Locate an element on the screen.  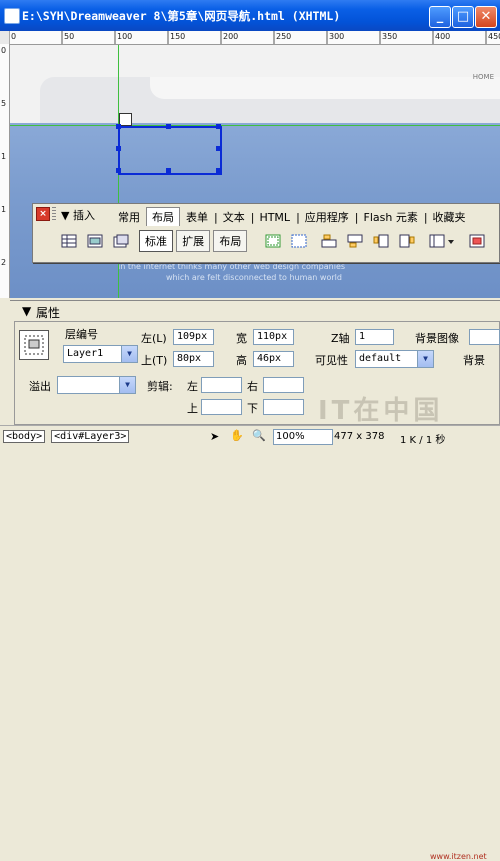
bg-color-label: 背景 is located at coordinates (474, 360).